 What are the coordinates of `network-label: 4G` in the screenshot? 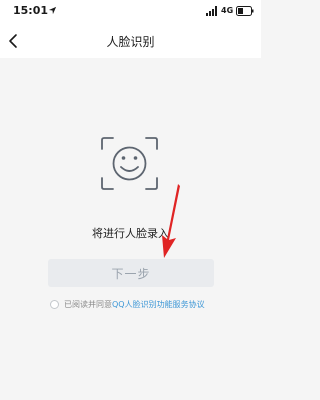 It's located at (227, 10).